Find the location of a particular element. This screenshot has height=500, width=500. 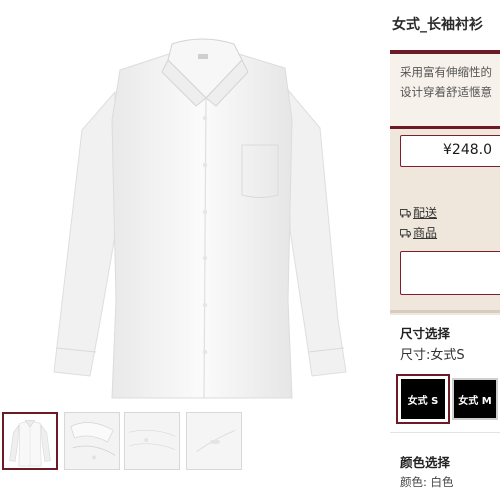

truck-icon is located at coordinates (405, 213).